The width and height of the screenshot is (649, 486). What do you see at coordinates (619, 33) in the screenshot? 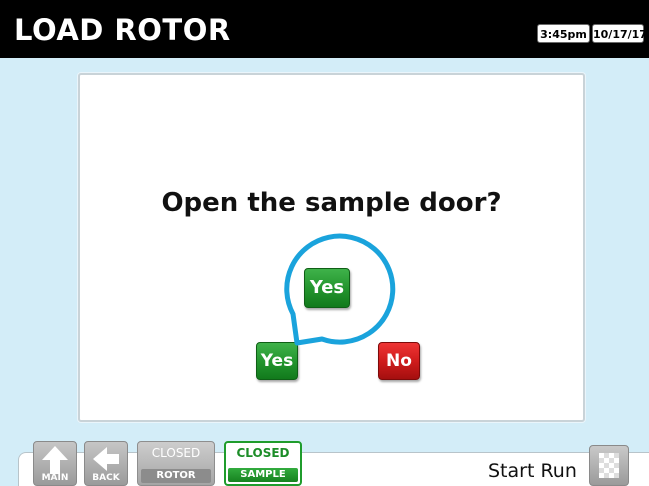
I see `date-display: 10/17/17` at bounding box center [619, 33].